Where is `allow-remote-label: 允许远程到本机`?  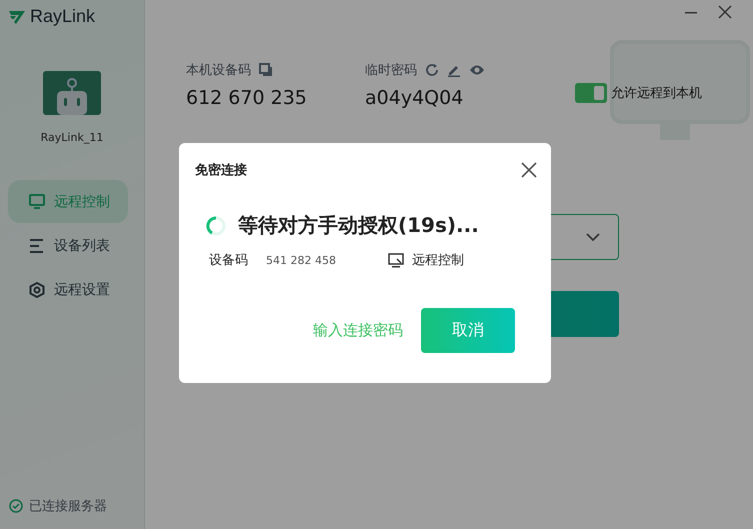
allow-remote-label: 允许远程到本机 is located at coordinates (656, 93).